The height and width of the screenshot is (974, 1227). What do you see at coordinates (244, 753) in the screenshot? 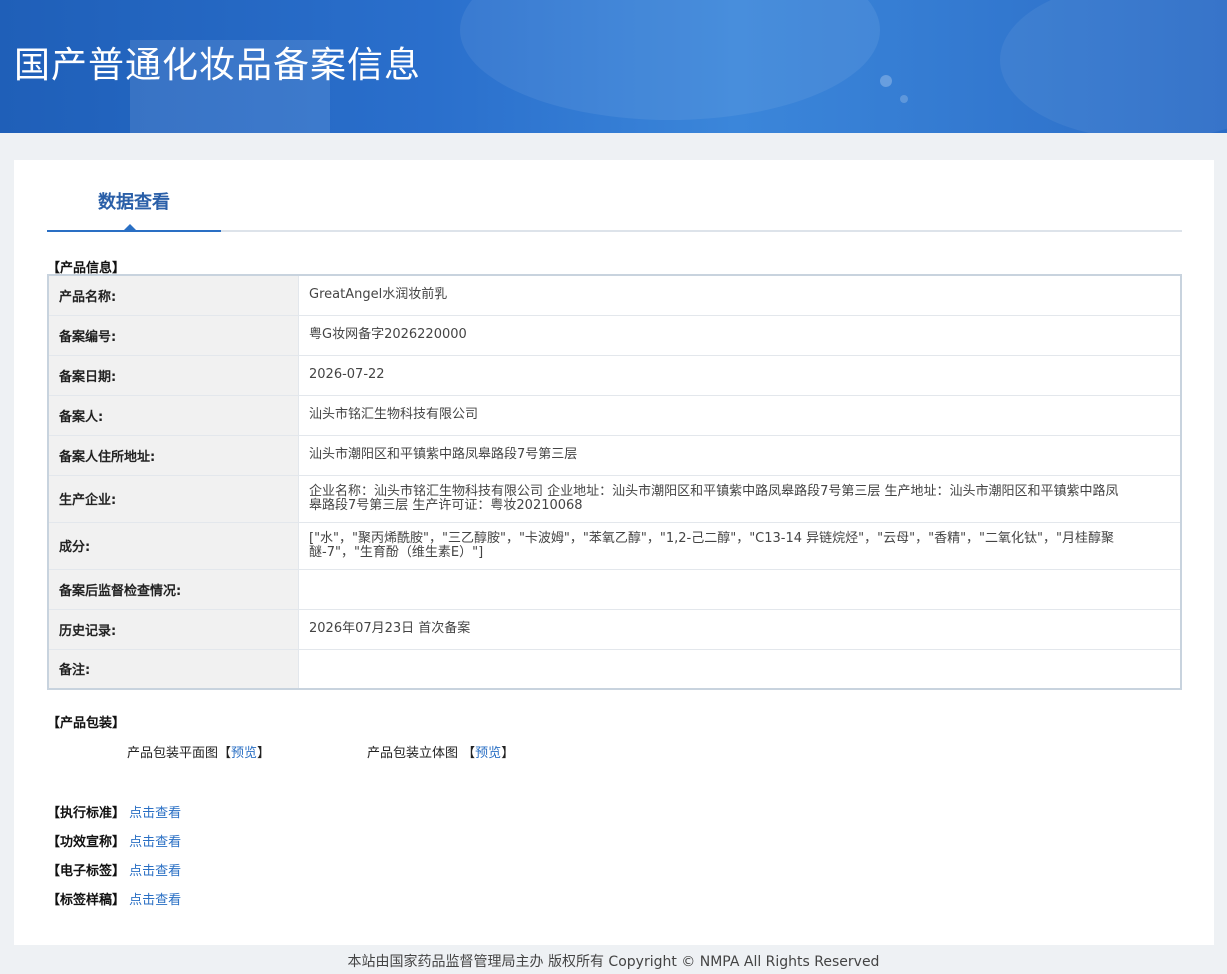
I see `package-flat-preview-link: 预览` at bounding box center [244, 753].